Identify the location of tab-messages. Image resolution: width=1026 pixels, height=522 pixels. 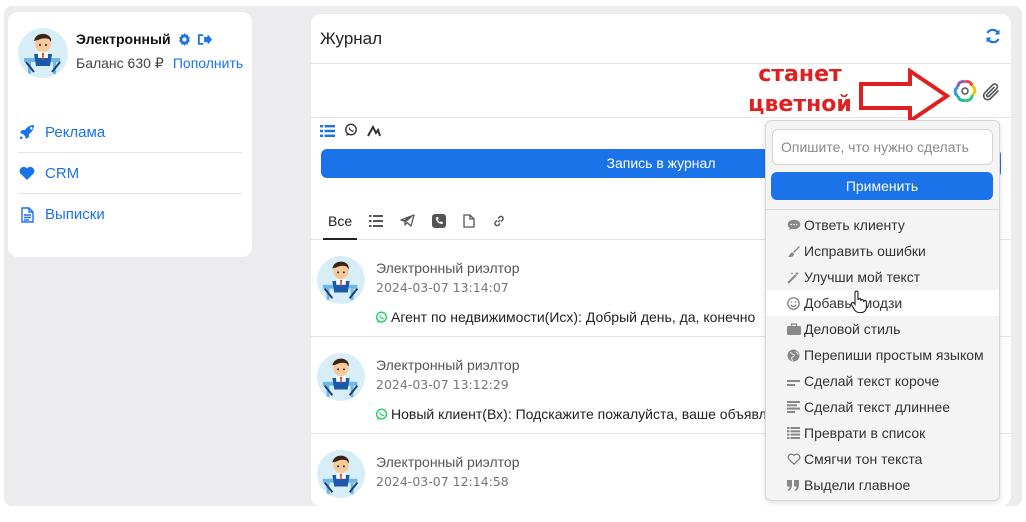
(407, 222).